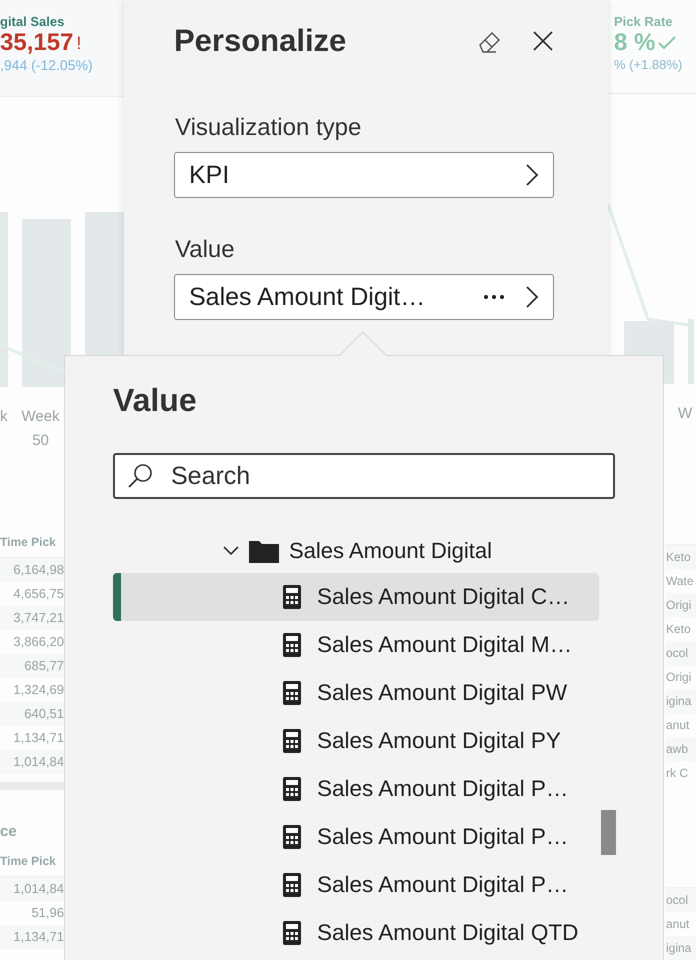  I want to click on table-cell-text: 51,96, so click(47, 913).